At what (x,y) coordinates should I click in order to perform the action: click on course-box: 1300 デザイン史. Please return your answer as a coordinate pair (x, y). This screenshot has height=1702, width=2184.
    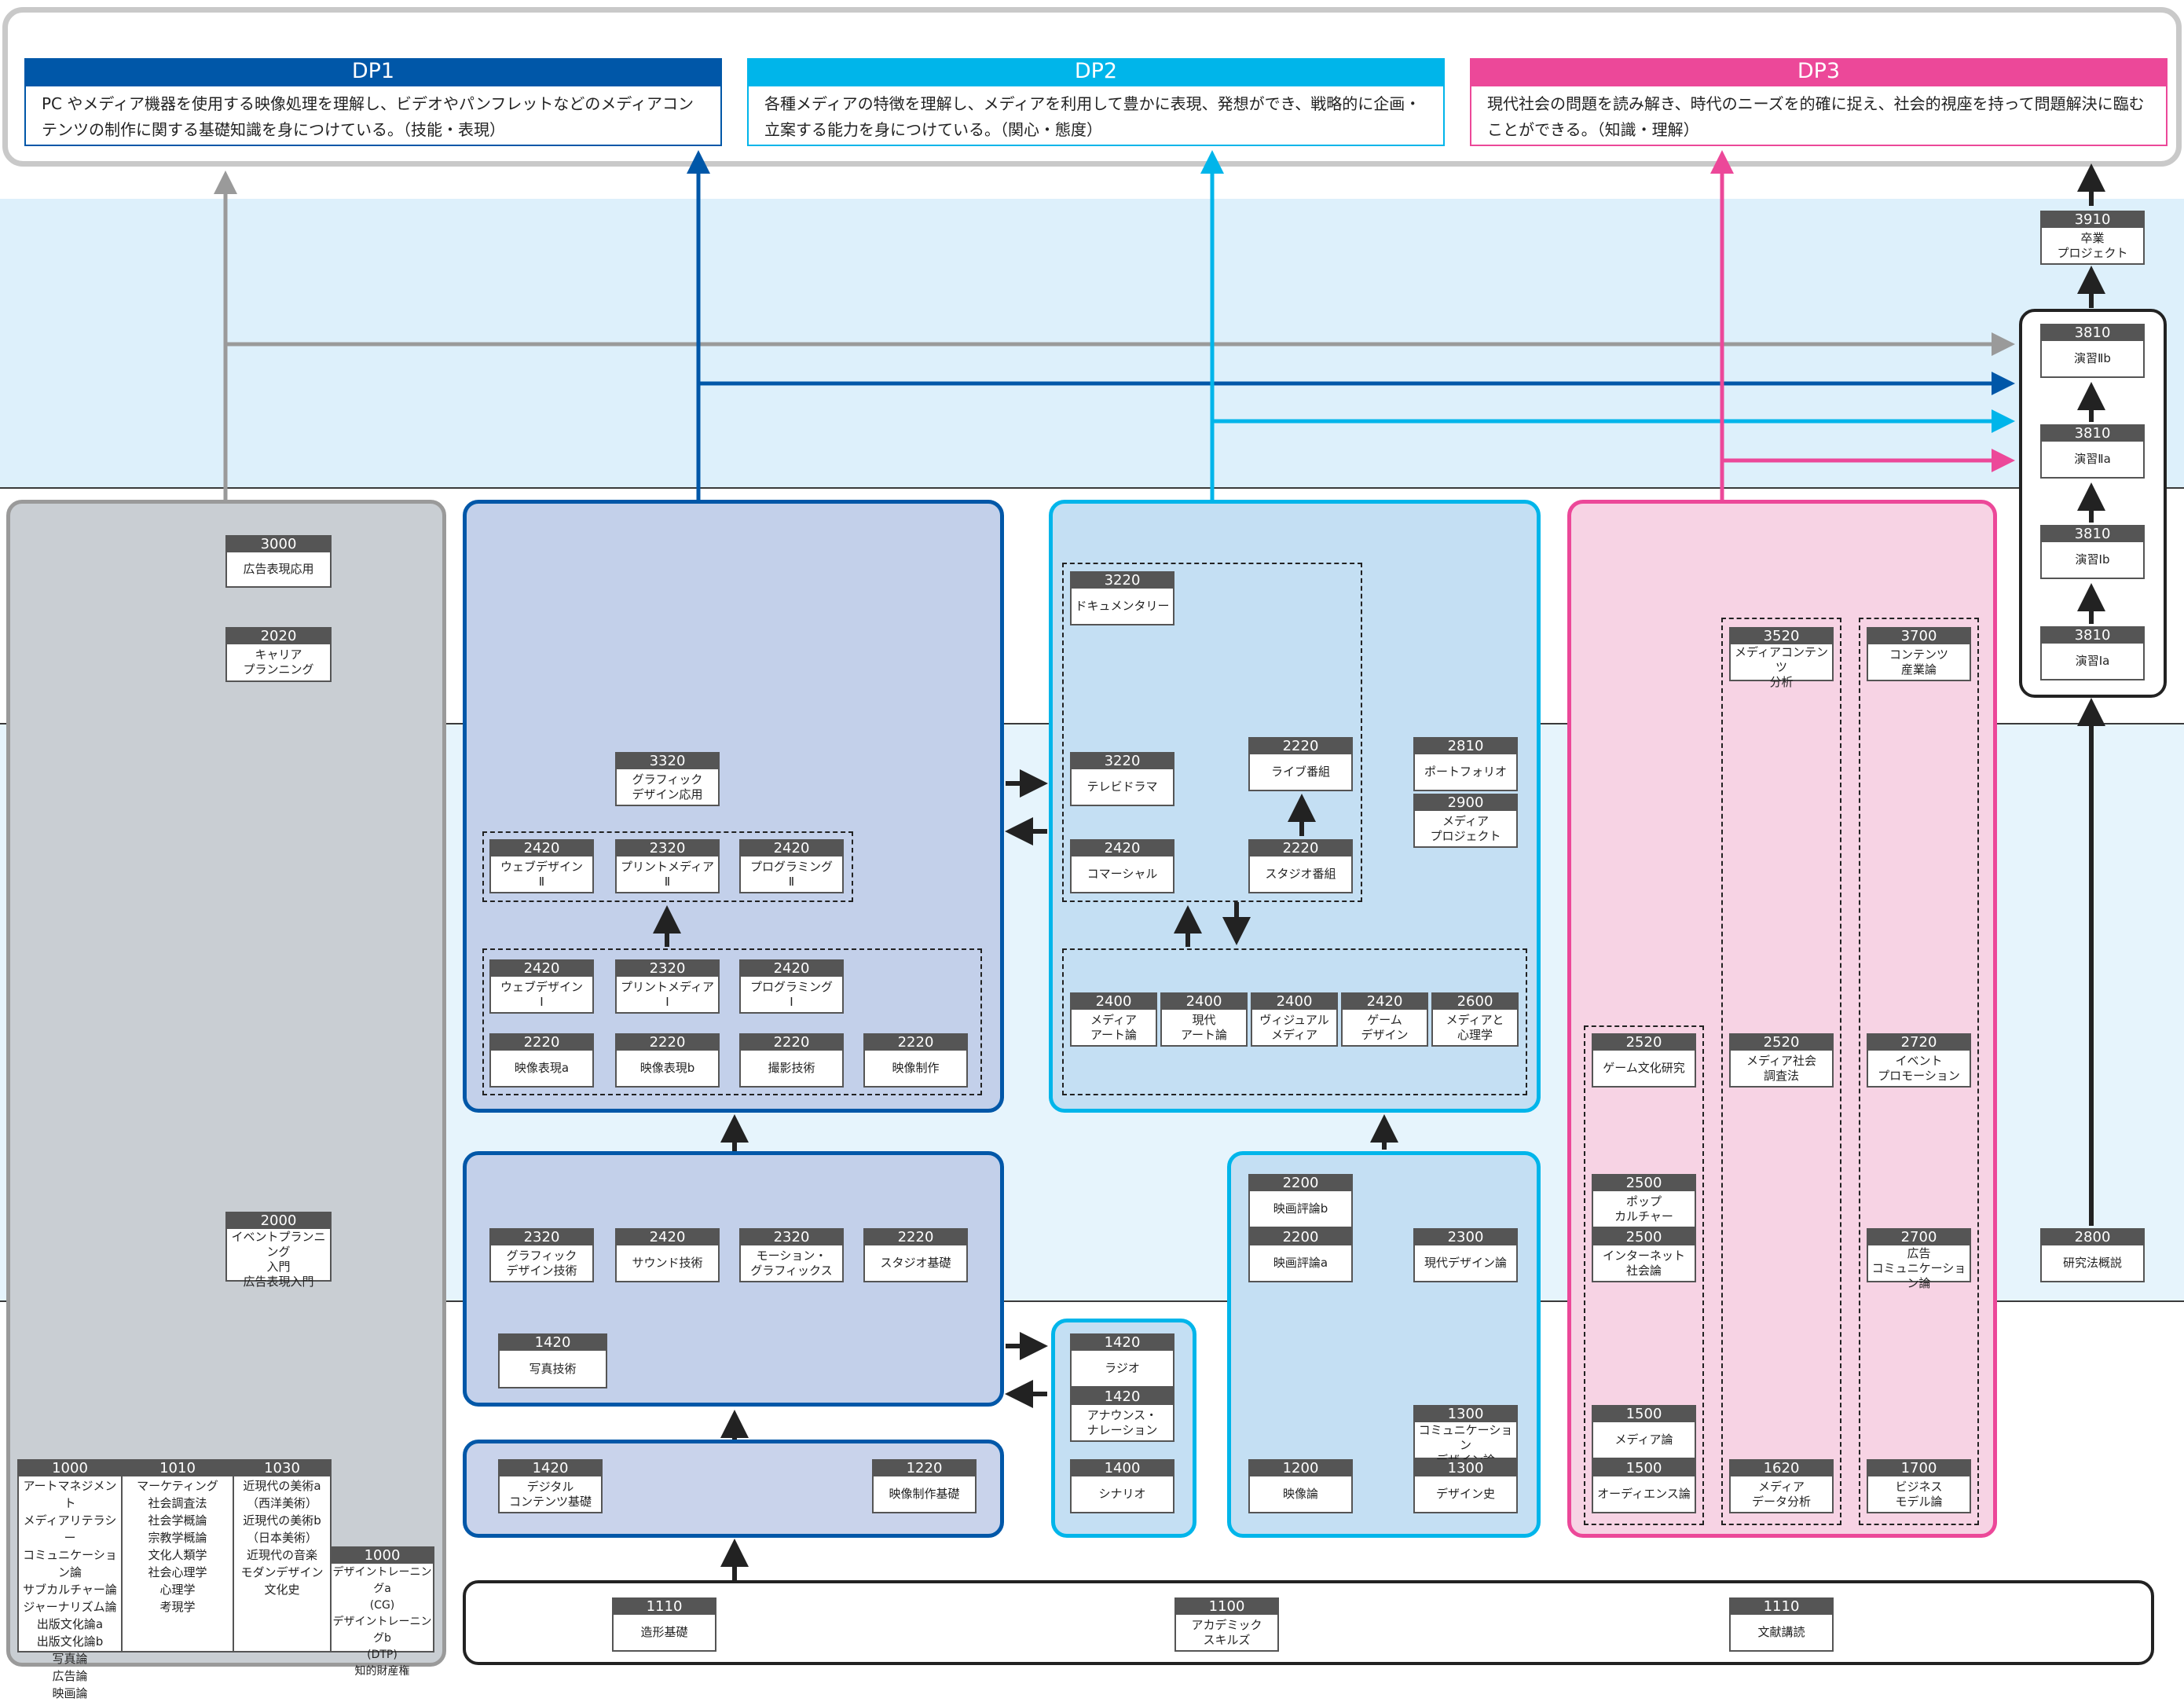
    Looking at the image, I should click on (1465, 1486).